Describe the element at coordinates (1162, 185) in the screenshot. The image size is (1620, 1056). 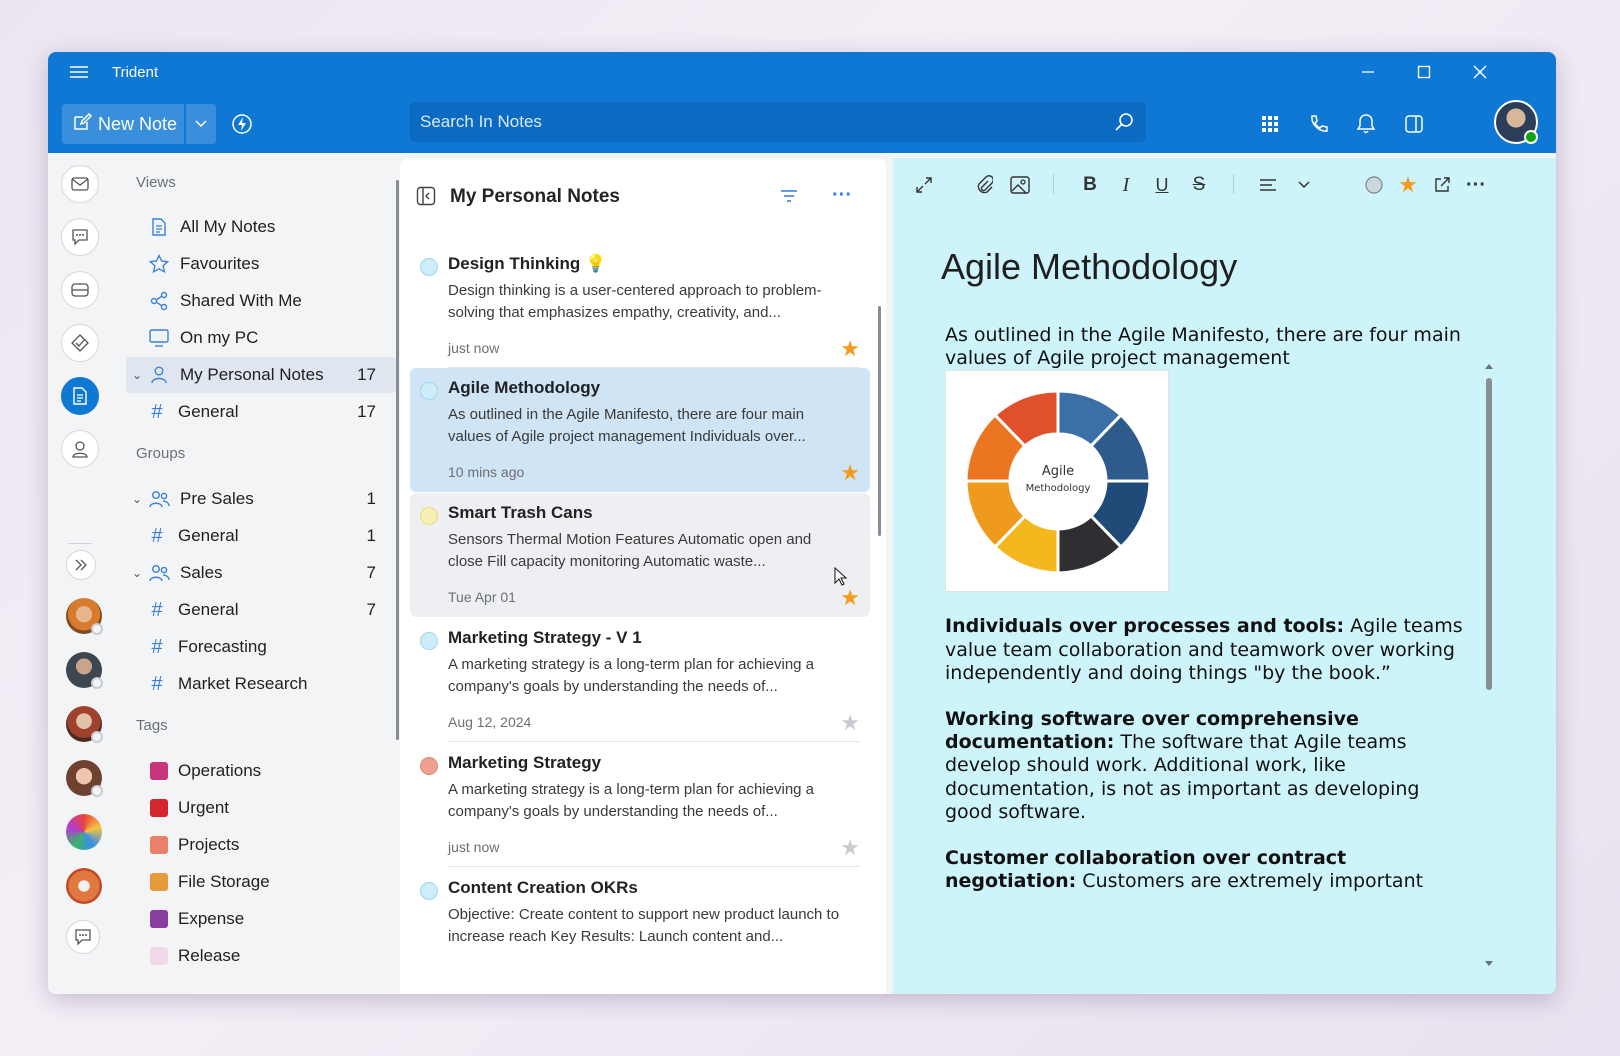
I see `underline-icon: U` at that location.